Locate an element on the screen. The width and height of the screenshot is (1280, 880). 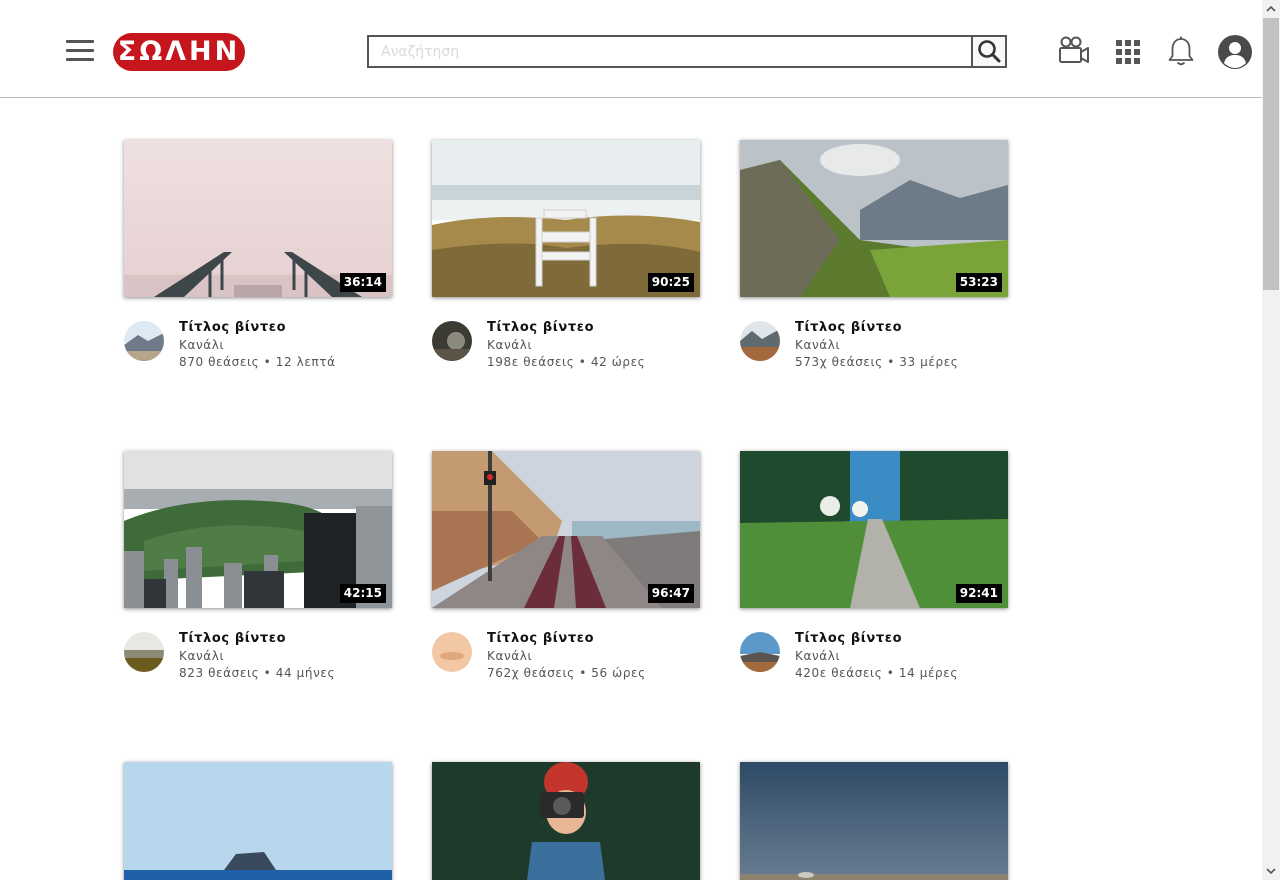
account-button is located at coordinates (1235, 52).